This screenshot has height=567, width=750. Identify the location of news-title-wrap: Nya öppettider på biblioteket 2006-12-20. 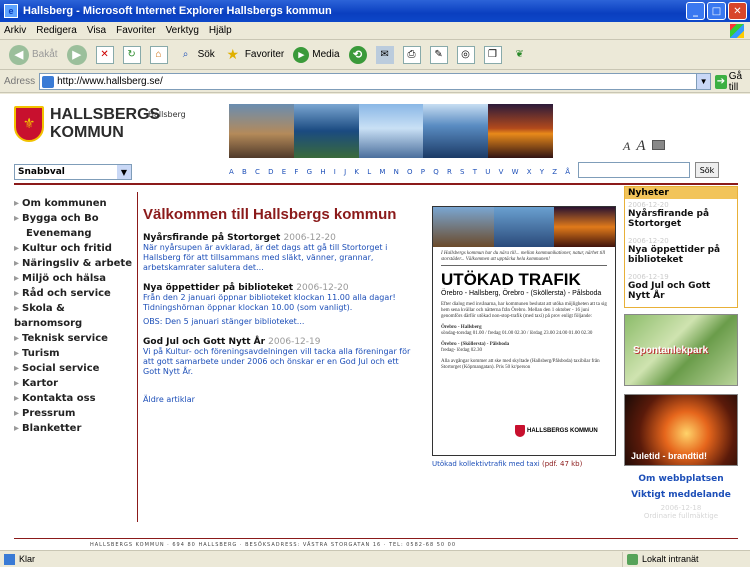
(278, 288).